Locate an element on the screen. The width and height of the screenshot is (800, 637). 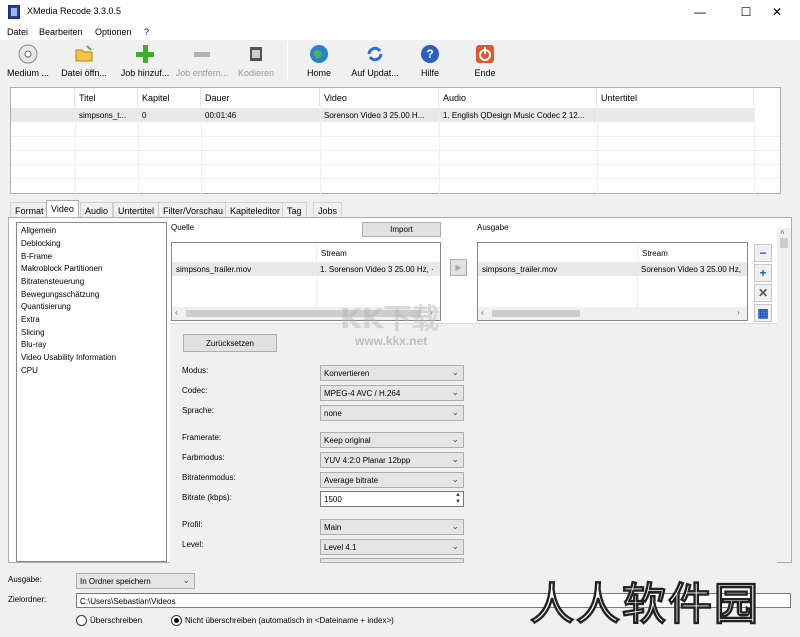
column-header-chapter: Kapitel is located at coordinates (169, 97).